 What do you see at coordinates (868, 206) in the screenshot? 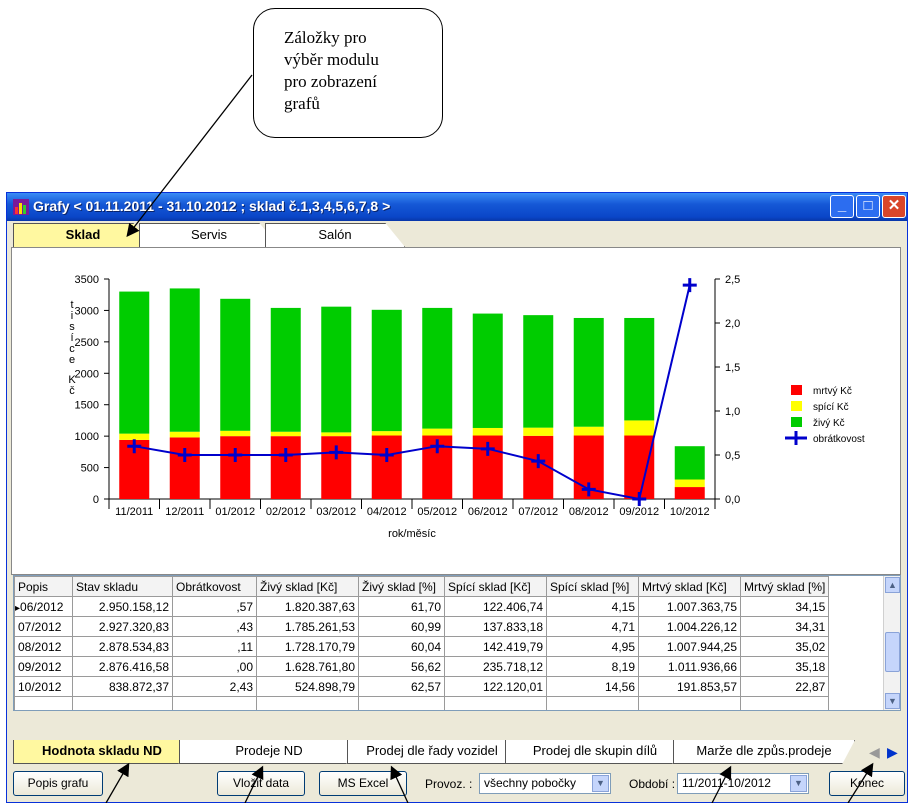
I see `maximize-button: □` at bounding box center [868, 206].